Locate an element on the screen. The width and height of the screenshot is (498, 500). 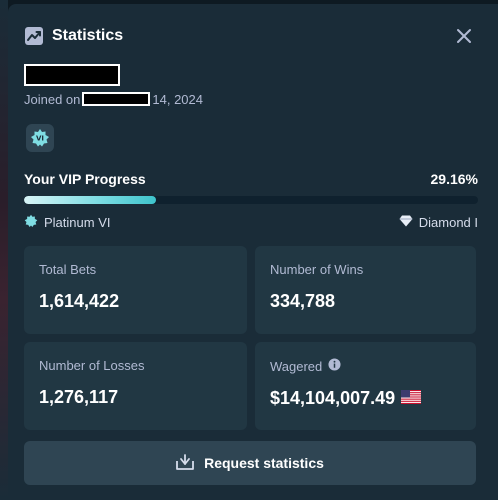
redacted-username is located at coordinates (72, 75).